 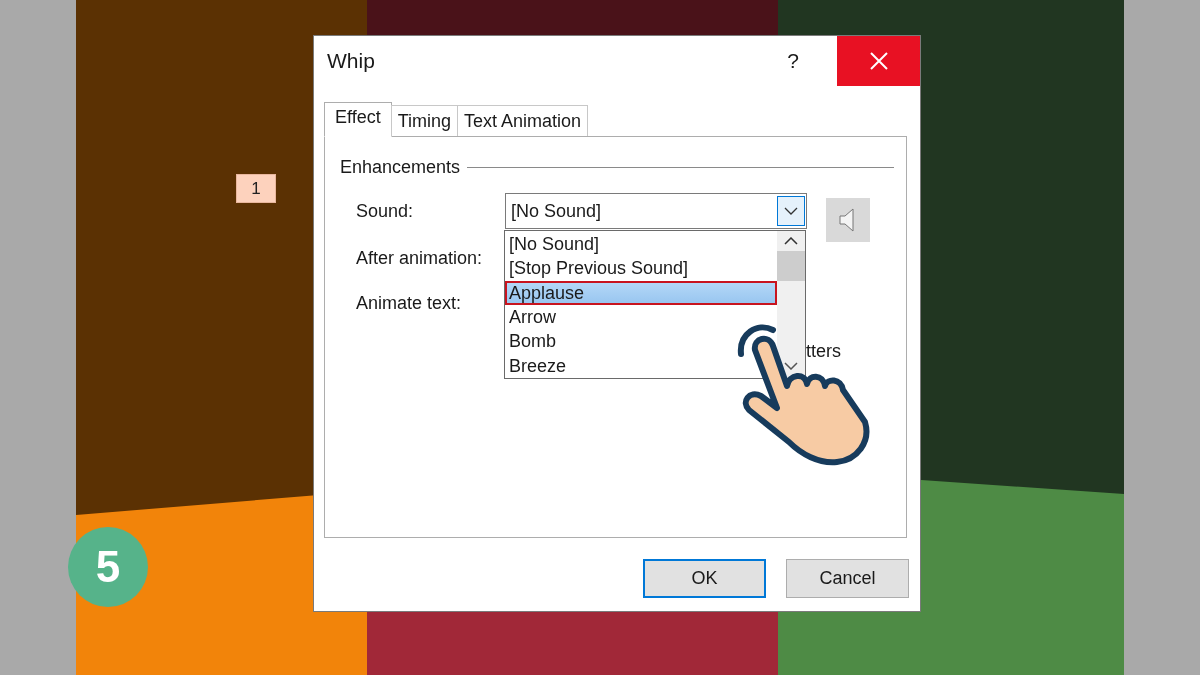 I want to click on dialog-title: Whip, so click(x=351, y=61).